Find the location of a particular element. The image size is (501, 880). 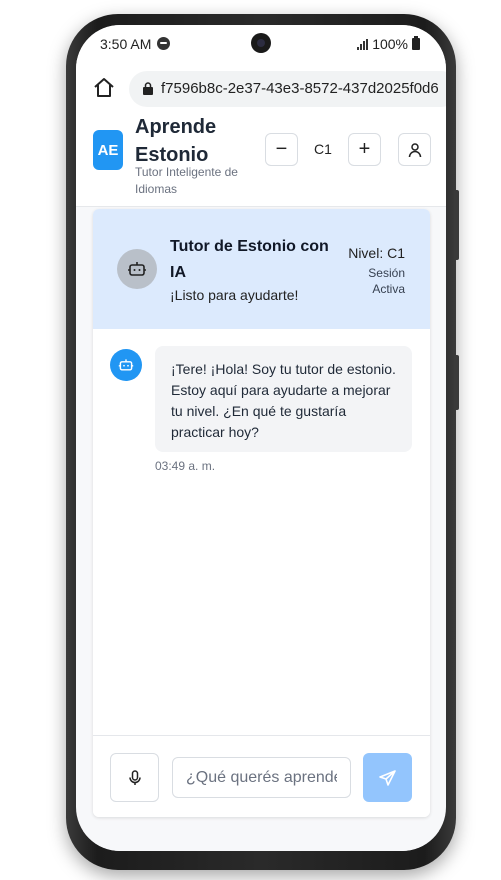

app-title: Aprende Estonio is located at coordinates (176, 141).